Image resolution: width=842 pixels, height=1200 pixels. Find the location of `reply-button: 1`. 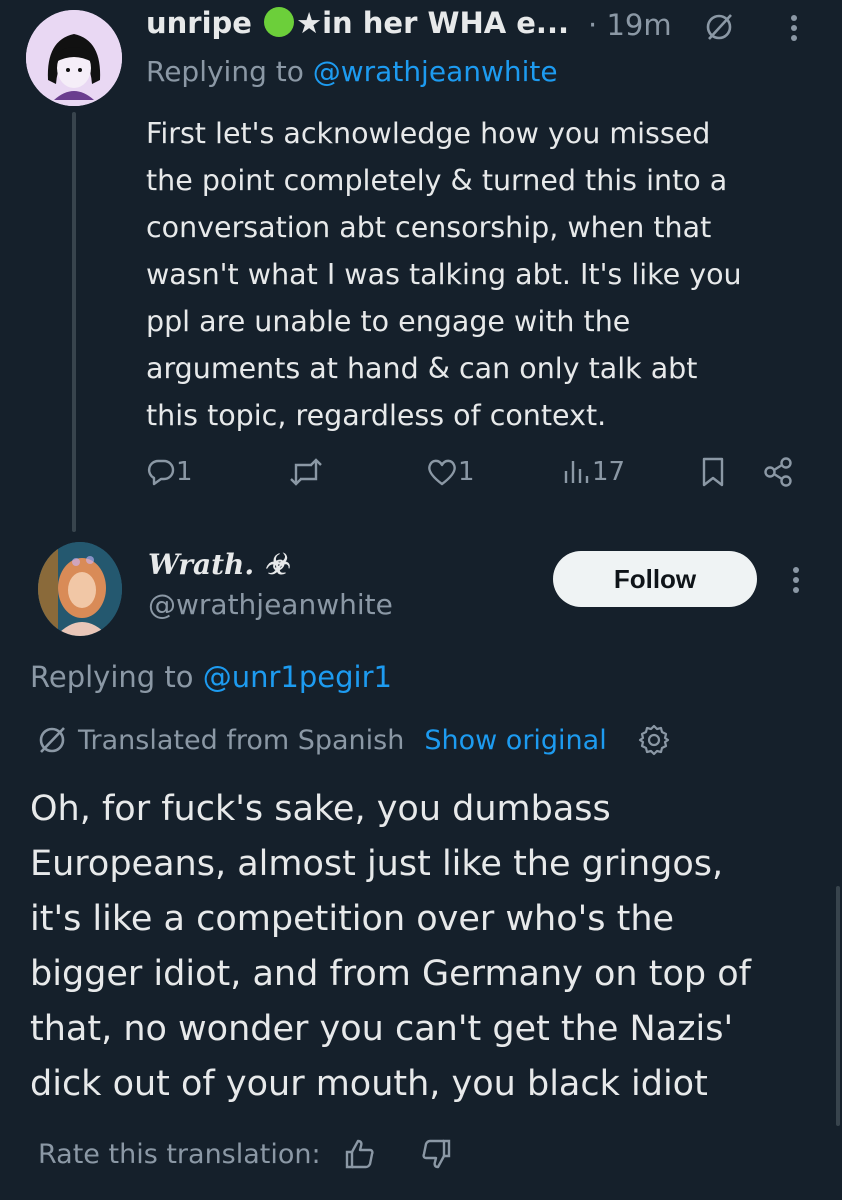

reply-button: 1 is located at coordinates (169, 472).